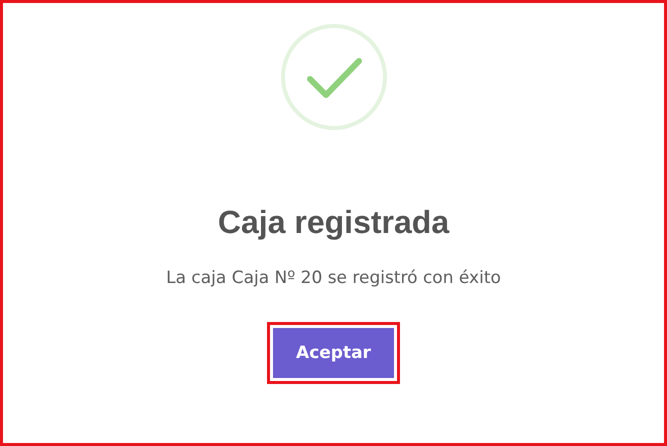 Image resolution: width=667 pixels, height=446 pixels. I want to click on dialog-message: La caja Caja Nº 20 se registró con éxito, so click(333, 278).